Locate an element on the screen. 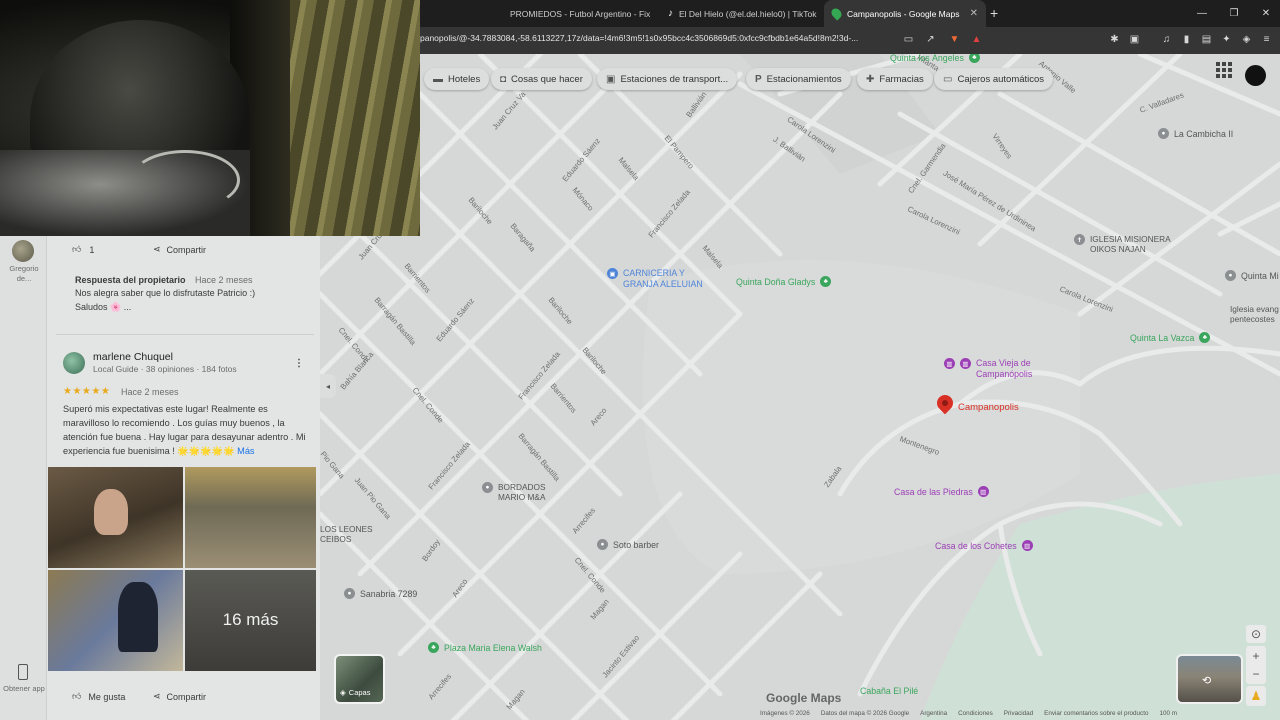 This screenshot has height=720, width=1280. poi-marker: Casa de los Cohetes ▥ is located at coordinates (984, 545).